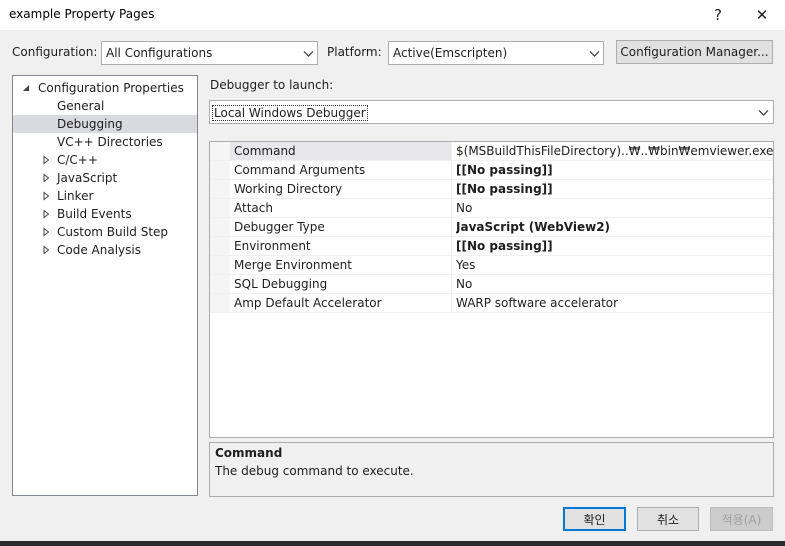 The height and width of the screenshot is (546, 785). I want to click on description-panel: Command The debug command to execute., so click(491, 469).